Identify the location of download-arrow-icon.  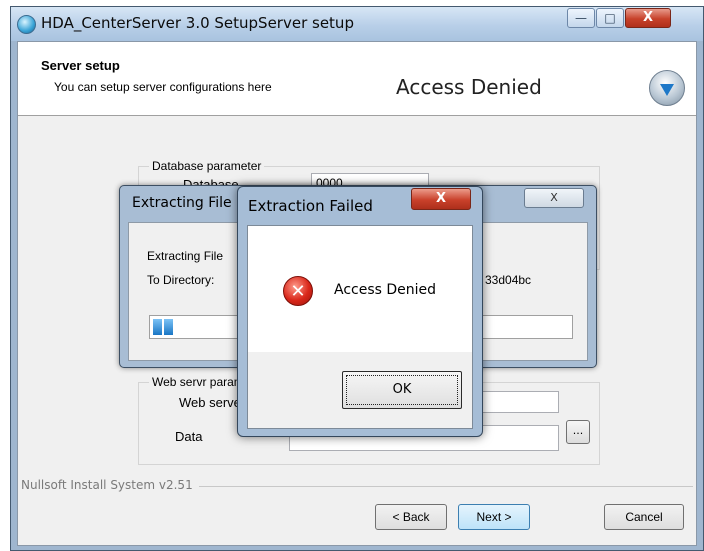
(667, 90).